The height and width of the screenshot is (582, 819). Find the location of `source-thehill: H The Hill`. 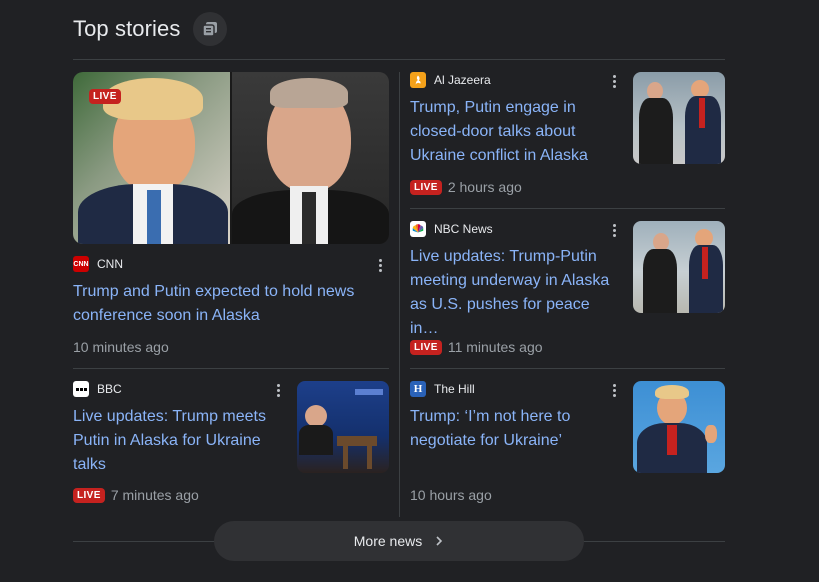

source-thehill: H The Hill is located at coordinates (442, 389).